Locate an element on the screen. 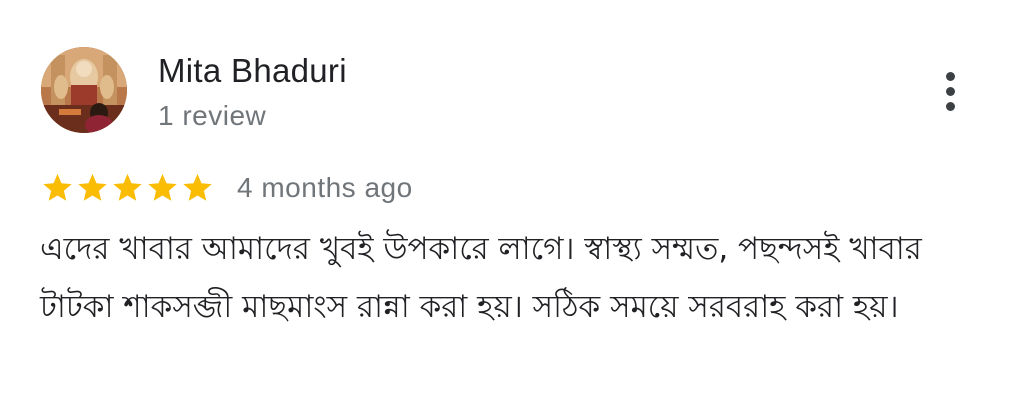 Image resolution: width=1024 pixels, height=417 pixels. more-options-button is located at coordinates (951, 92).